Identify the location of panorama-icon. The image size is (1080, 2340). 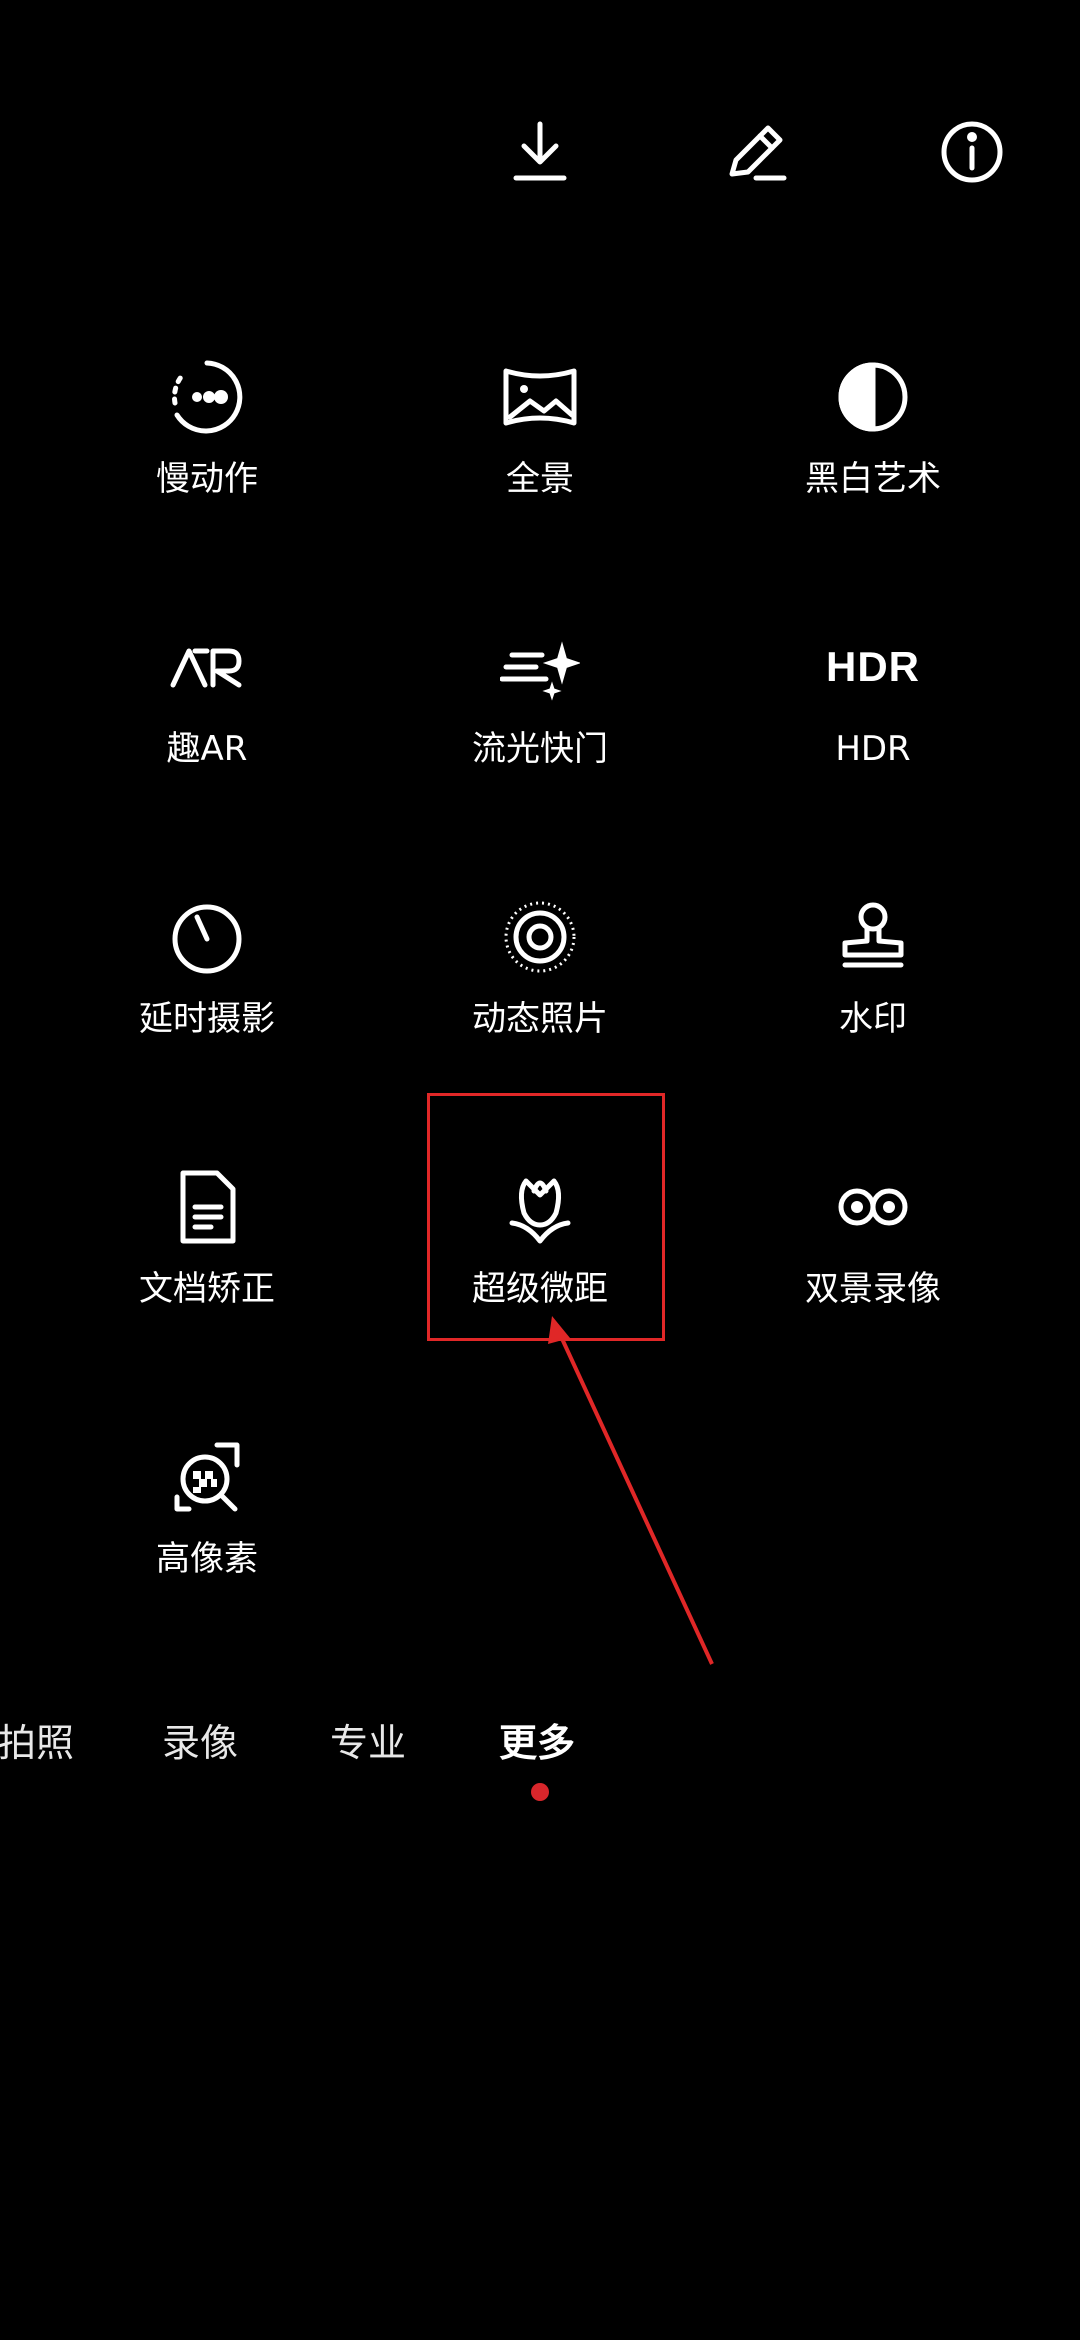
(540, 397).